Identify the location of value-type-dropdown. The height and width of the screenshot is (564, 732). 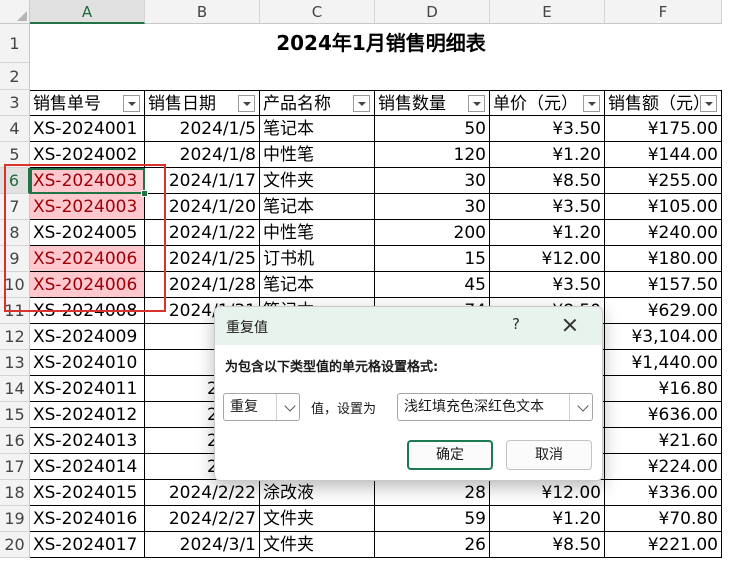
(287, 407).